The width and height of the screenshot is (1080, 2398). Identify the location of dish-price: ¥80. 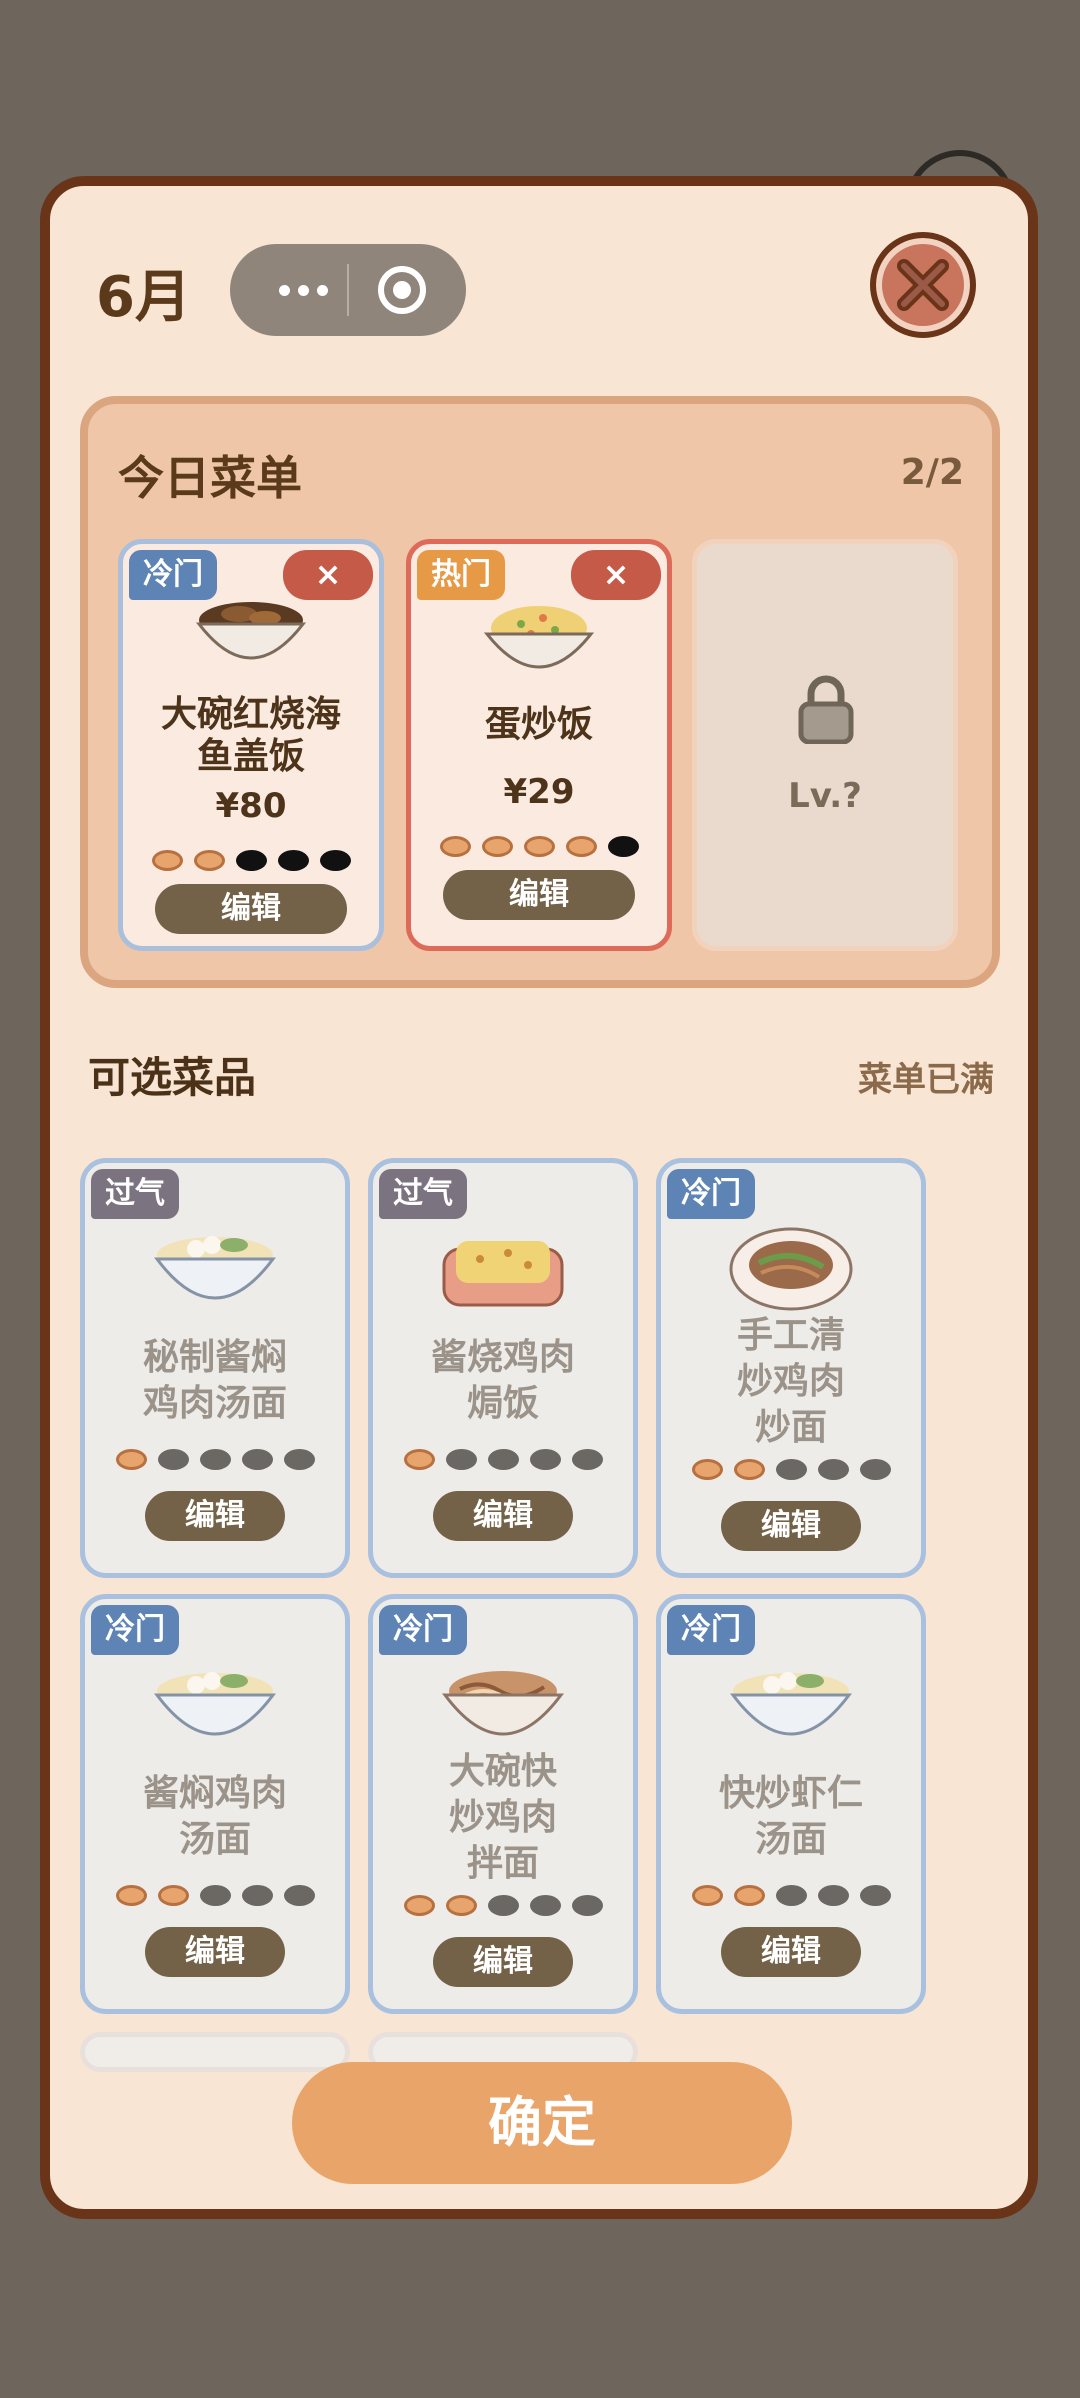
(251, 806).